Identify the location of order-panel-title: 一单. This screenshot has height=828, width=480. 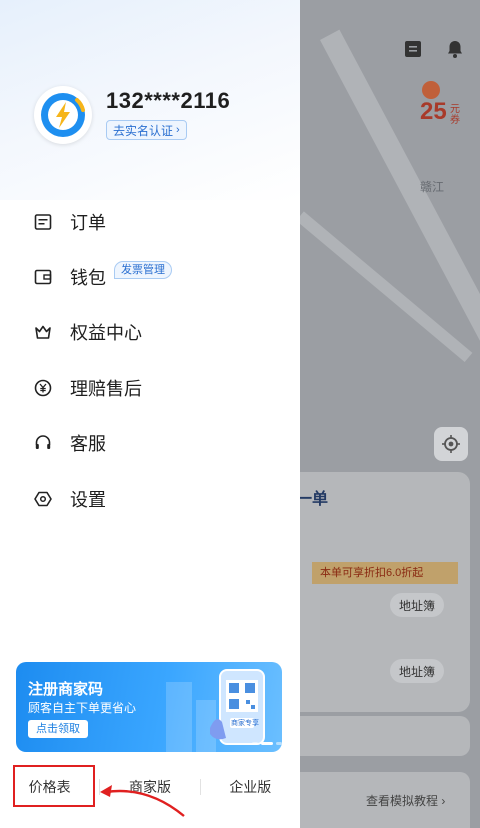
(312, 499).